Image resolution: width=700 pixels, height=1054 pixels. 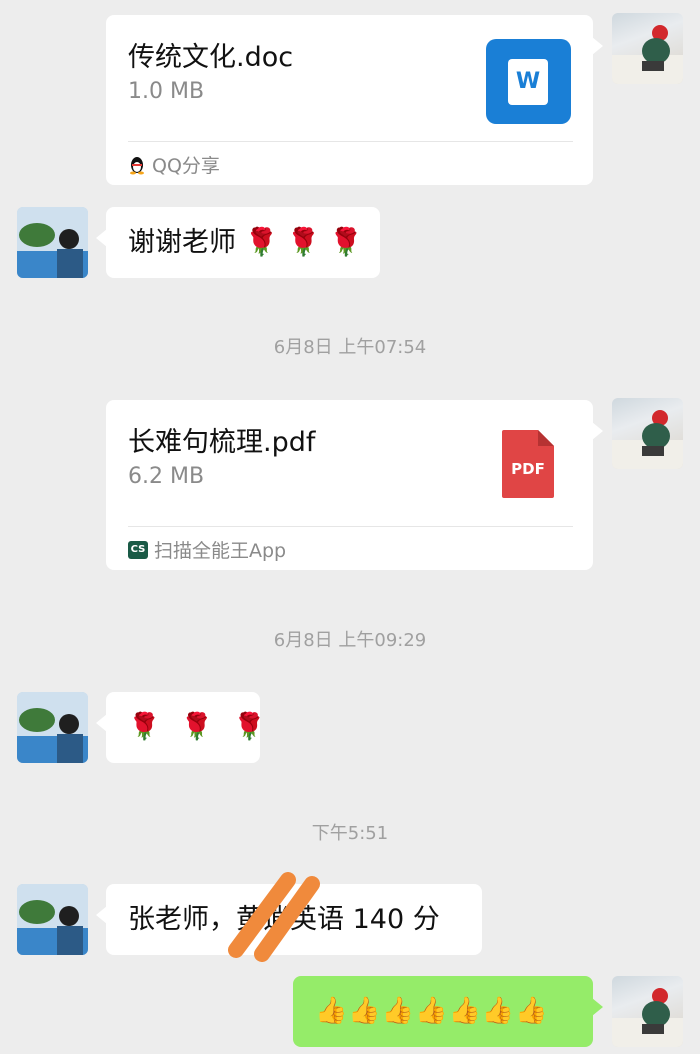 I want to click on camscanner-icon: CS, so click(x=138, y=549).